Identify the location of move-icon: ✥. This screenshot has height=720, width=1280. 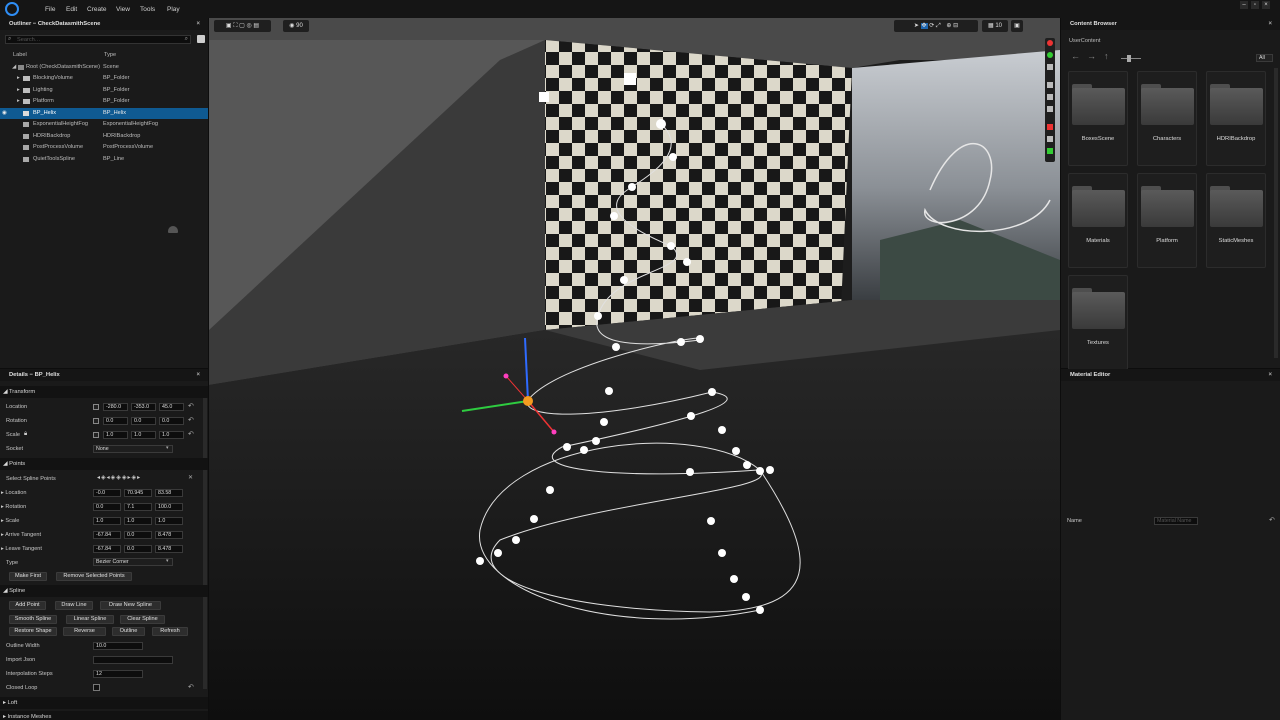
(924, 26).